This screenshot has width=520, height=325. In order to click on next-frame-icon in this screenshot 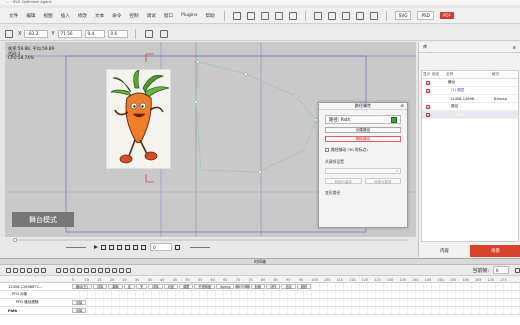, I will do `click(119, 247)`.